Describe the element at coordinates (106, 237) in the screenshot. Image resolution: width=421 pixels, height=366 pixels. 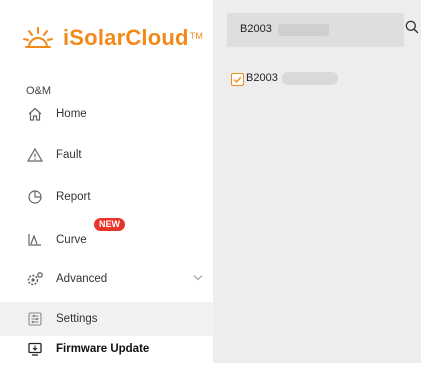
I see `sidebar-item-curve: Curve NEW` at that location.